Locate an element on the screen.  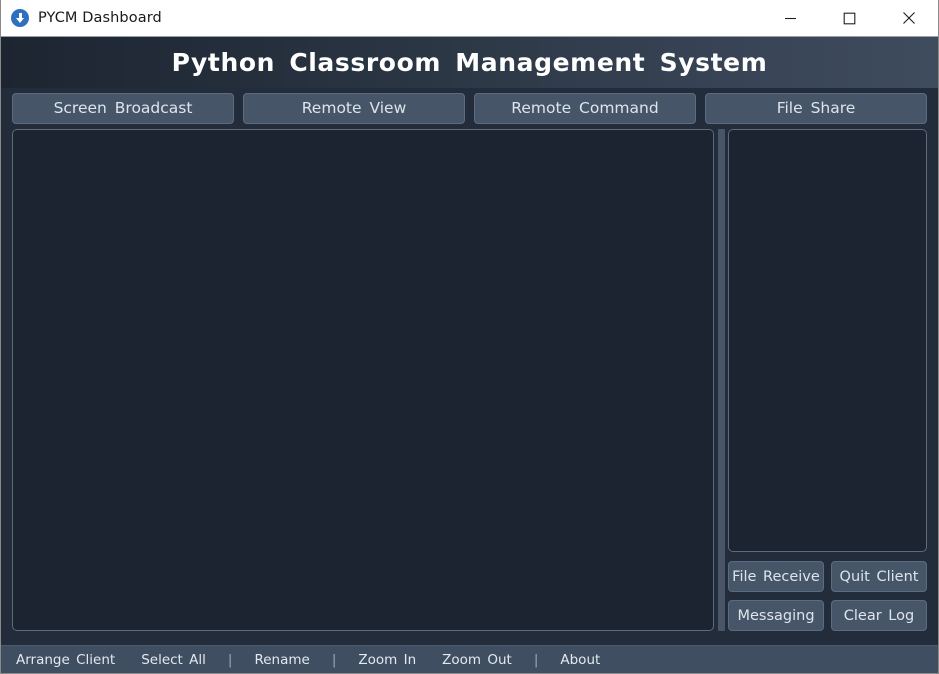
status-action-about: About is located at coordinates (580, 660).